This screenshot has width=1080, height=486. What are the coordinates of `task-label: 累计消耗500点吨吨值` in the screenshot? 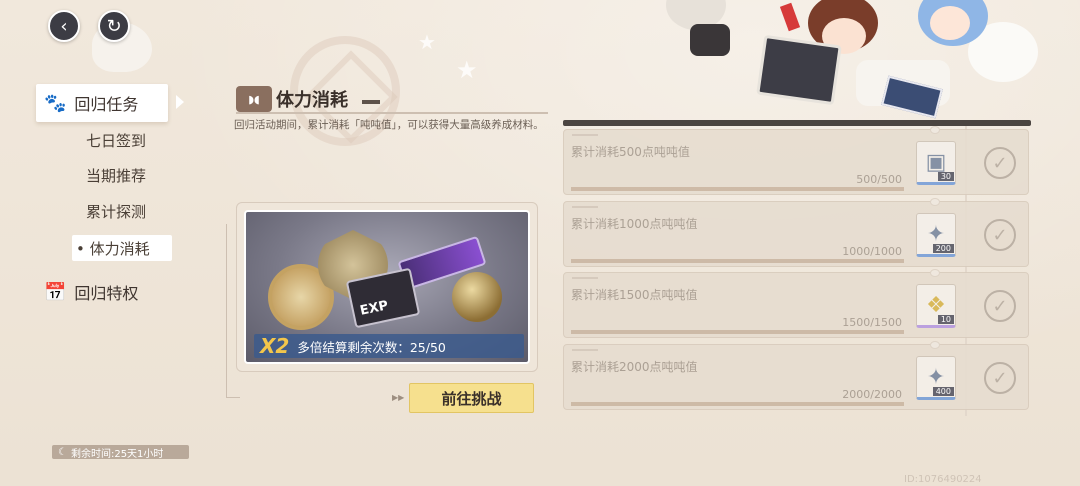 It's located at (630, 152).